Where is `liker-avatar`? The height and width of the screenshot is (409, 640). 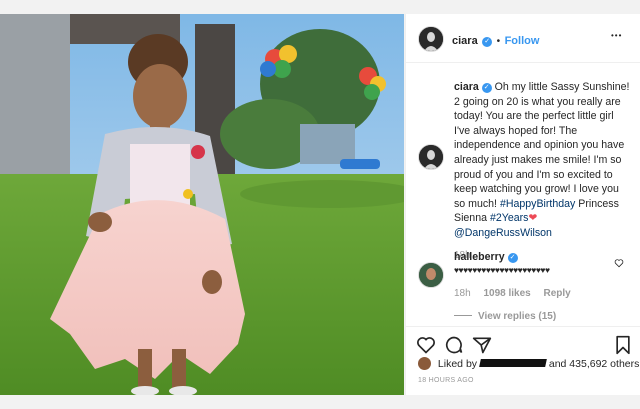 liker-avatar is located at coordinates (424, 363).